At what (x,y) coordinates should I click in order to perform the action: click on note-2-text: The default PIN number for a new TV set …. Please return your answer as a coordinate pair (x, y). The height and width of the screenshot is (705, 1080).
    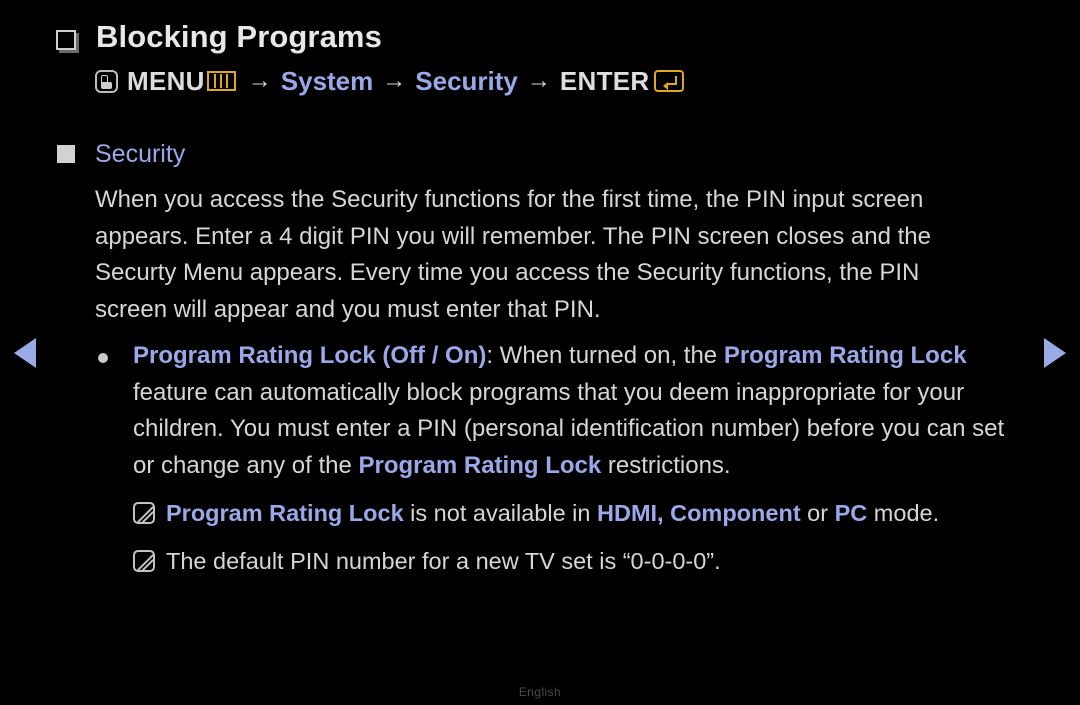
    Looking at the image, I should click on (443, 561).